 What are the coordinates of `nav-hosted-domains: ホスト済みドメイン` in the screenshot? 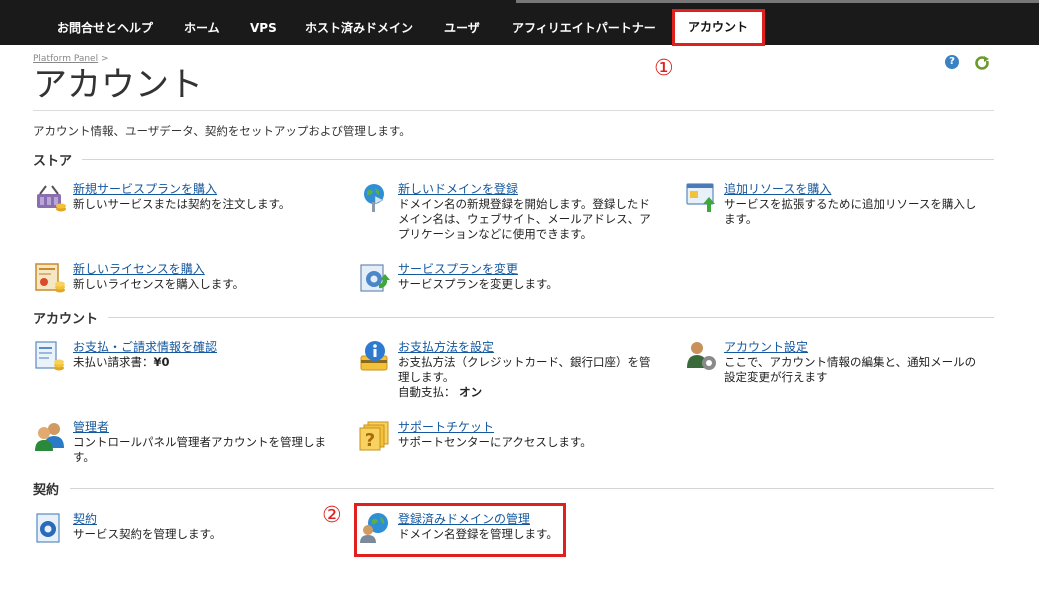 It's located at (359, 22).